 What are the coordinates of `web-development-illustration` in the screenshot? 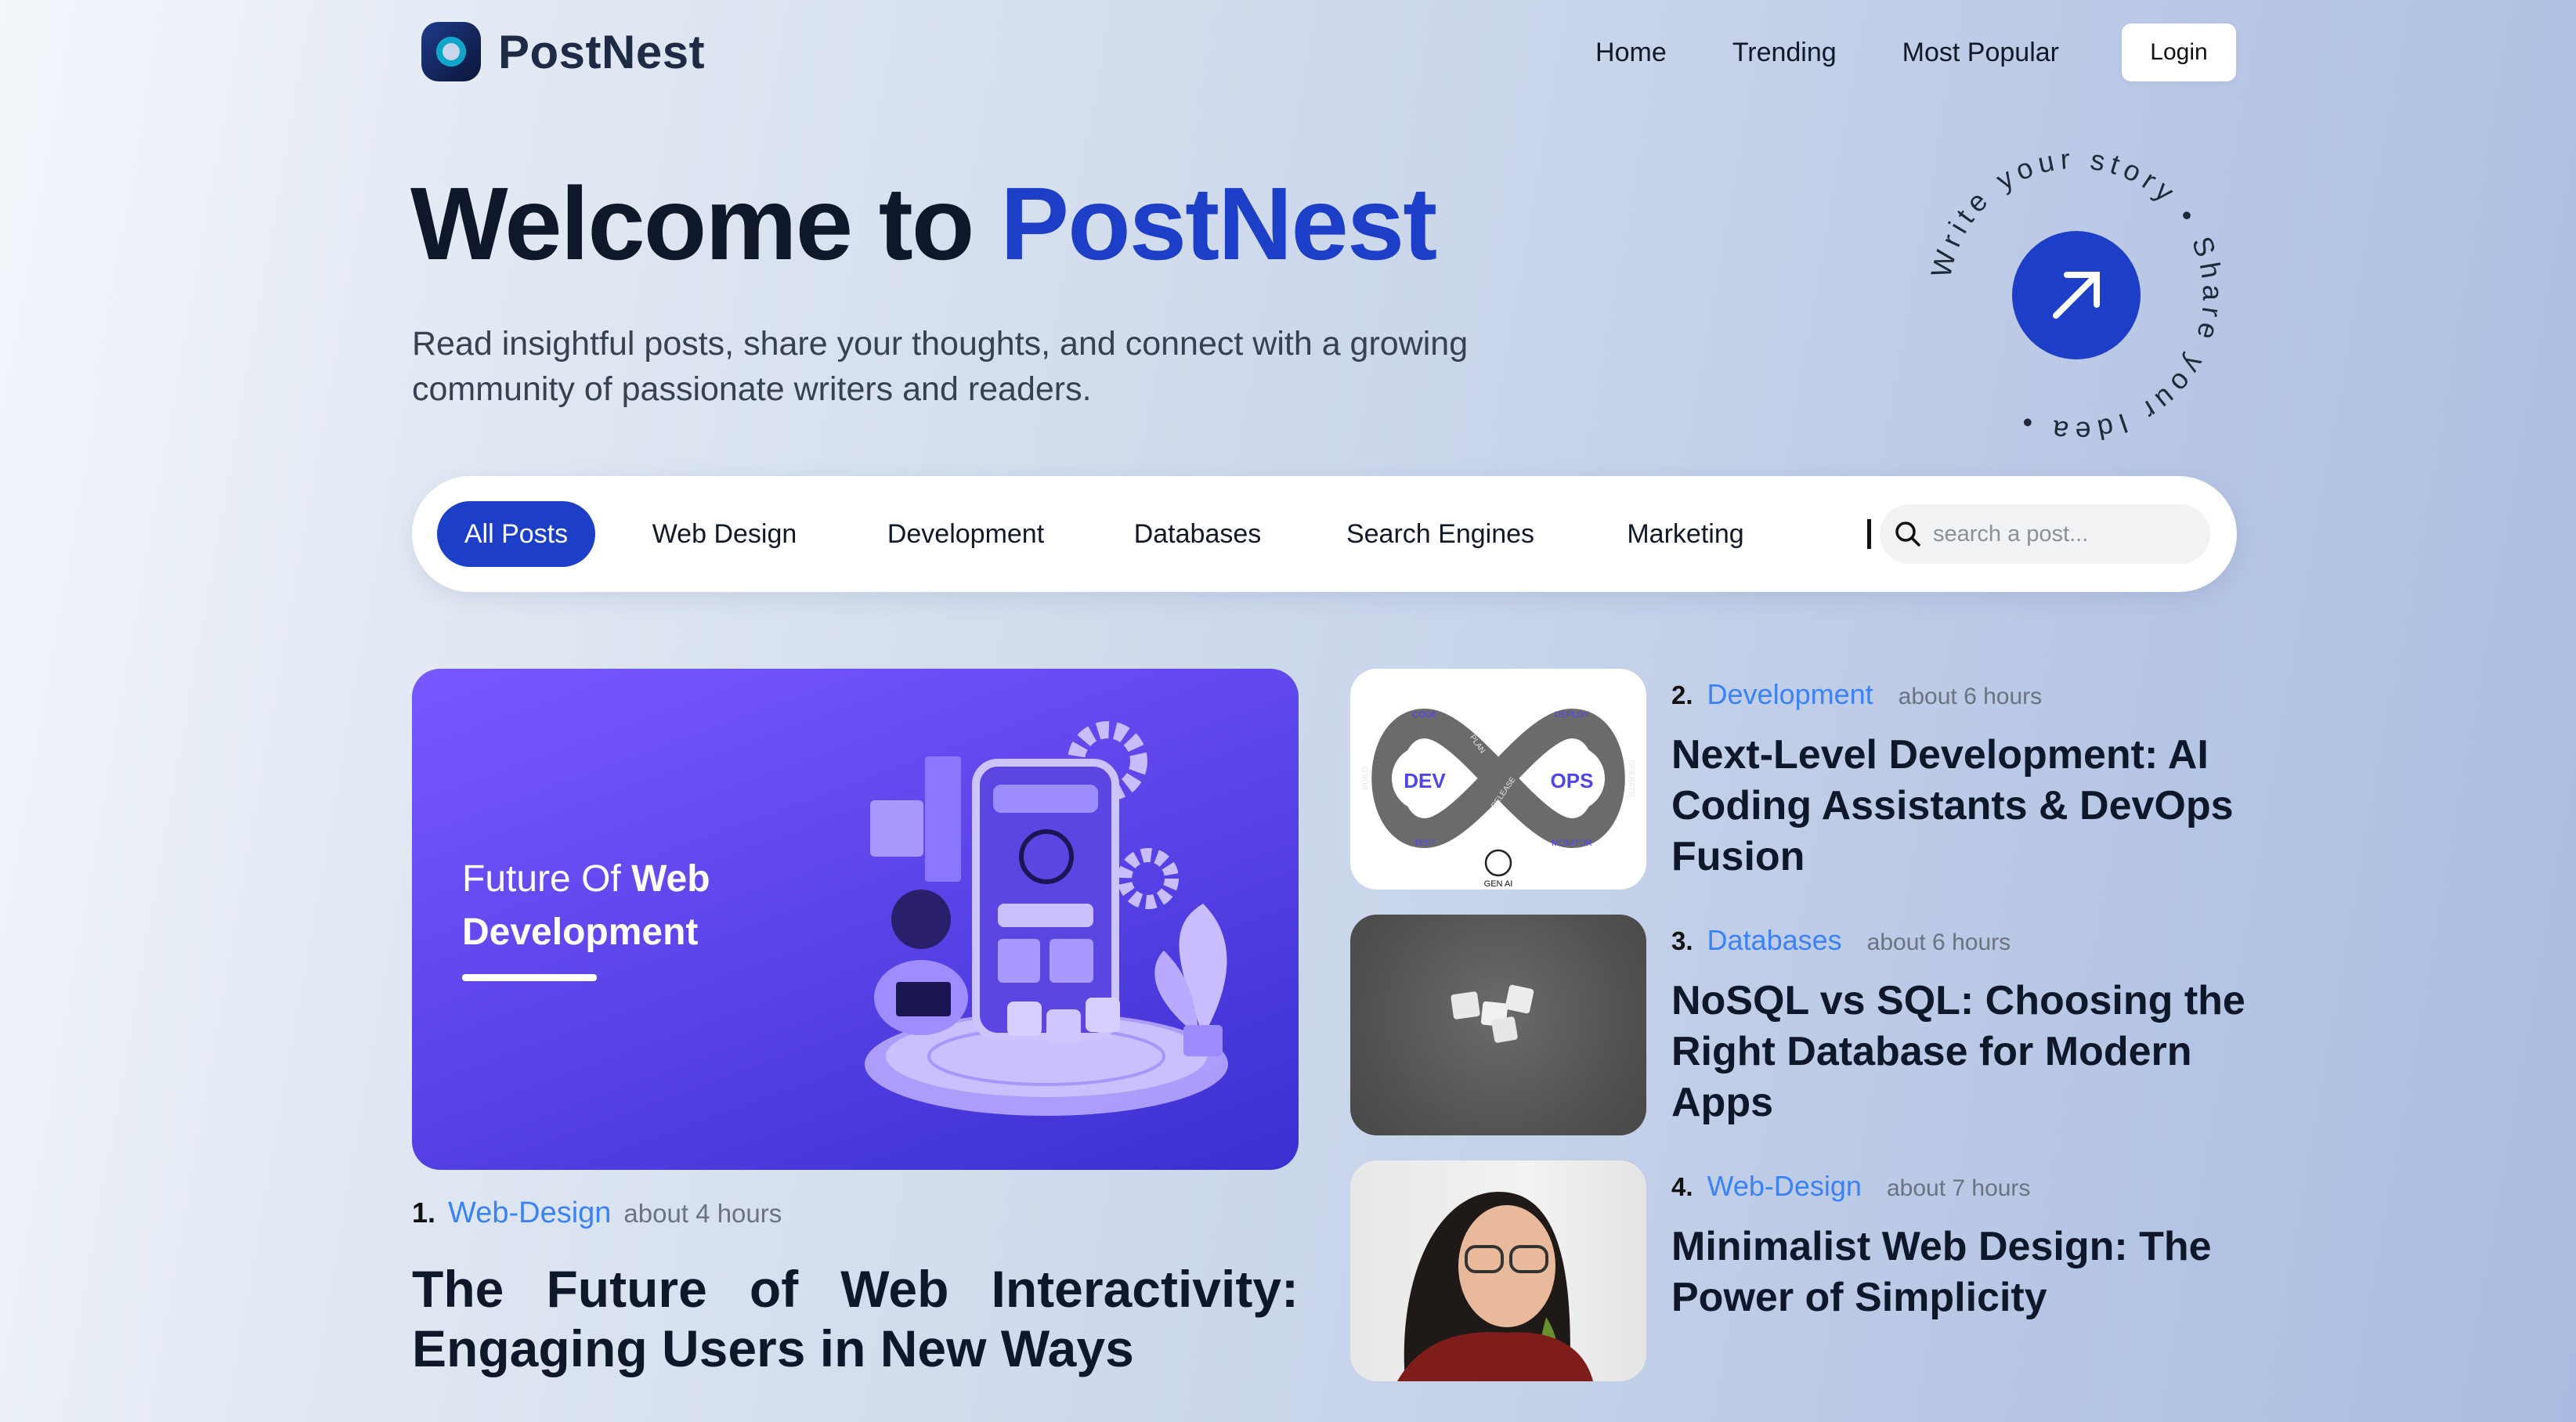 It's located at (1046, 919).